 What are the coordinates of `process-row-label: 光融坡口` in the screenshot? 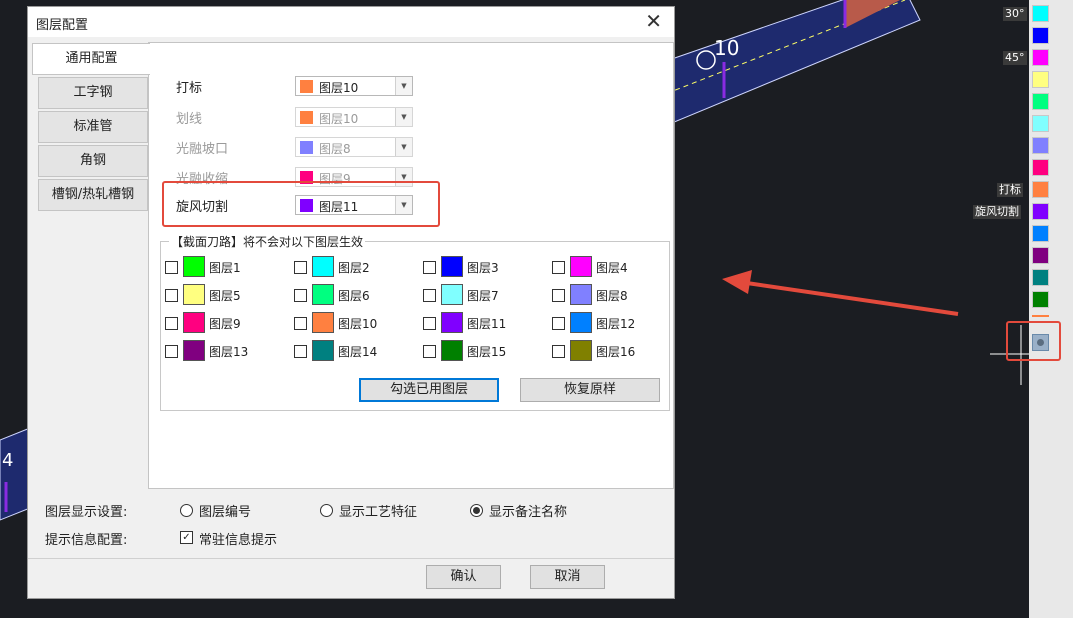 It's located at (202, 149).